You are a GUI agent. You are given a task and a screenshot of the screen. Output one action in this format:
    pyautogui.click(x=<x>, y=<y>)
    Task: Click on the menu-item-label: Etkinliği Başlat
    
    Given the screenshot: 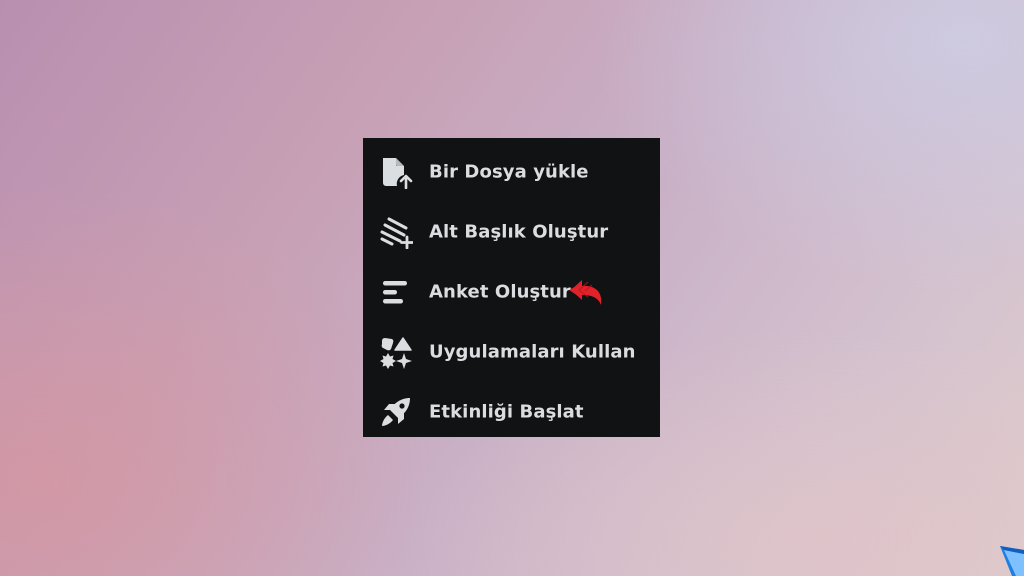 What is the action you would take?
    pyautogui.click(x=506, y=412)
    